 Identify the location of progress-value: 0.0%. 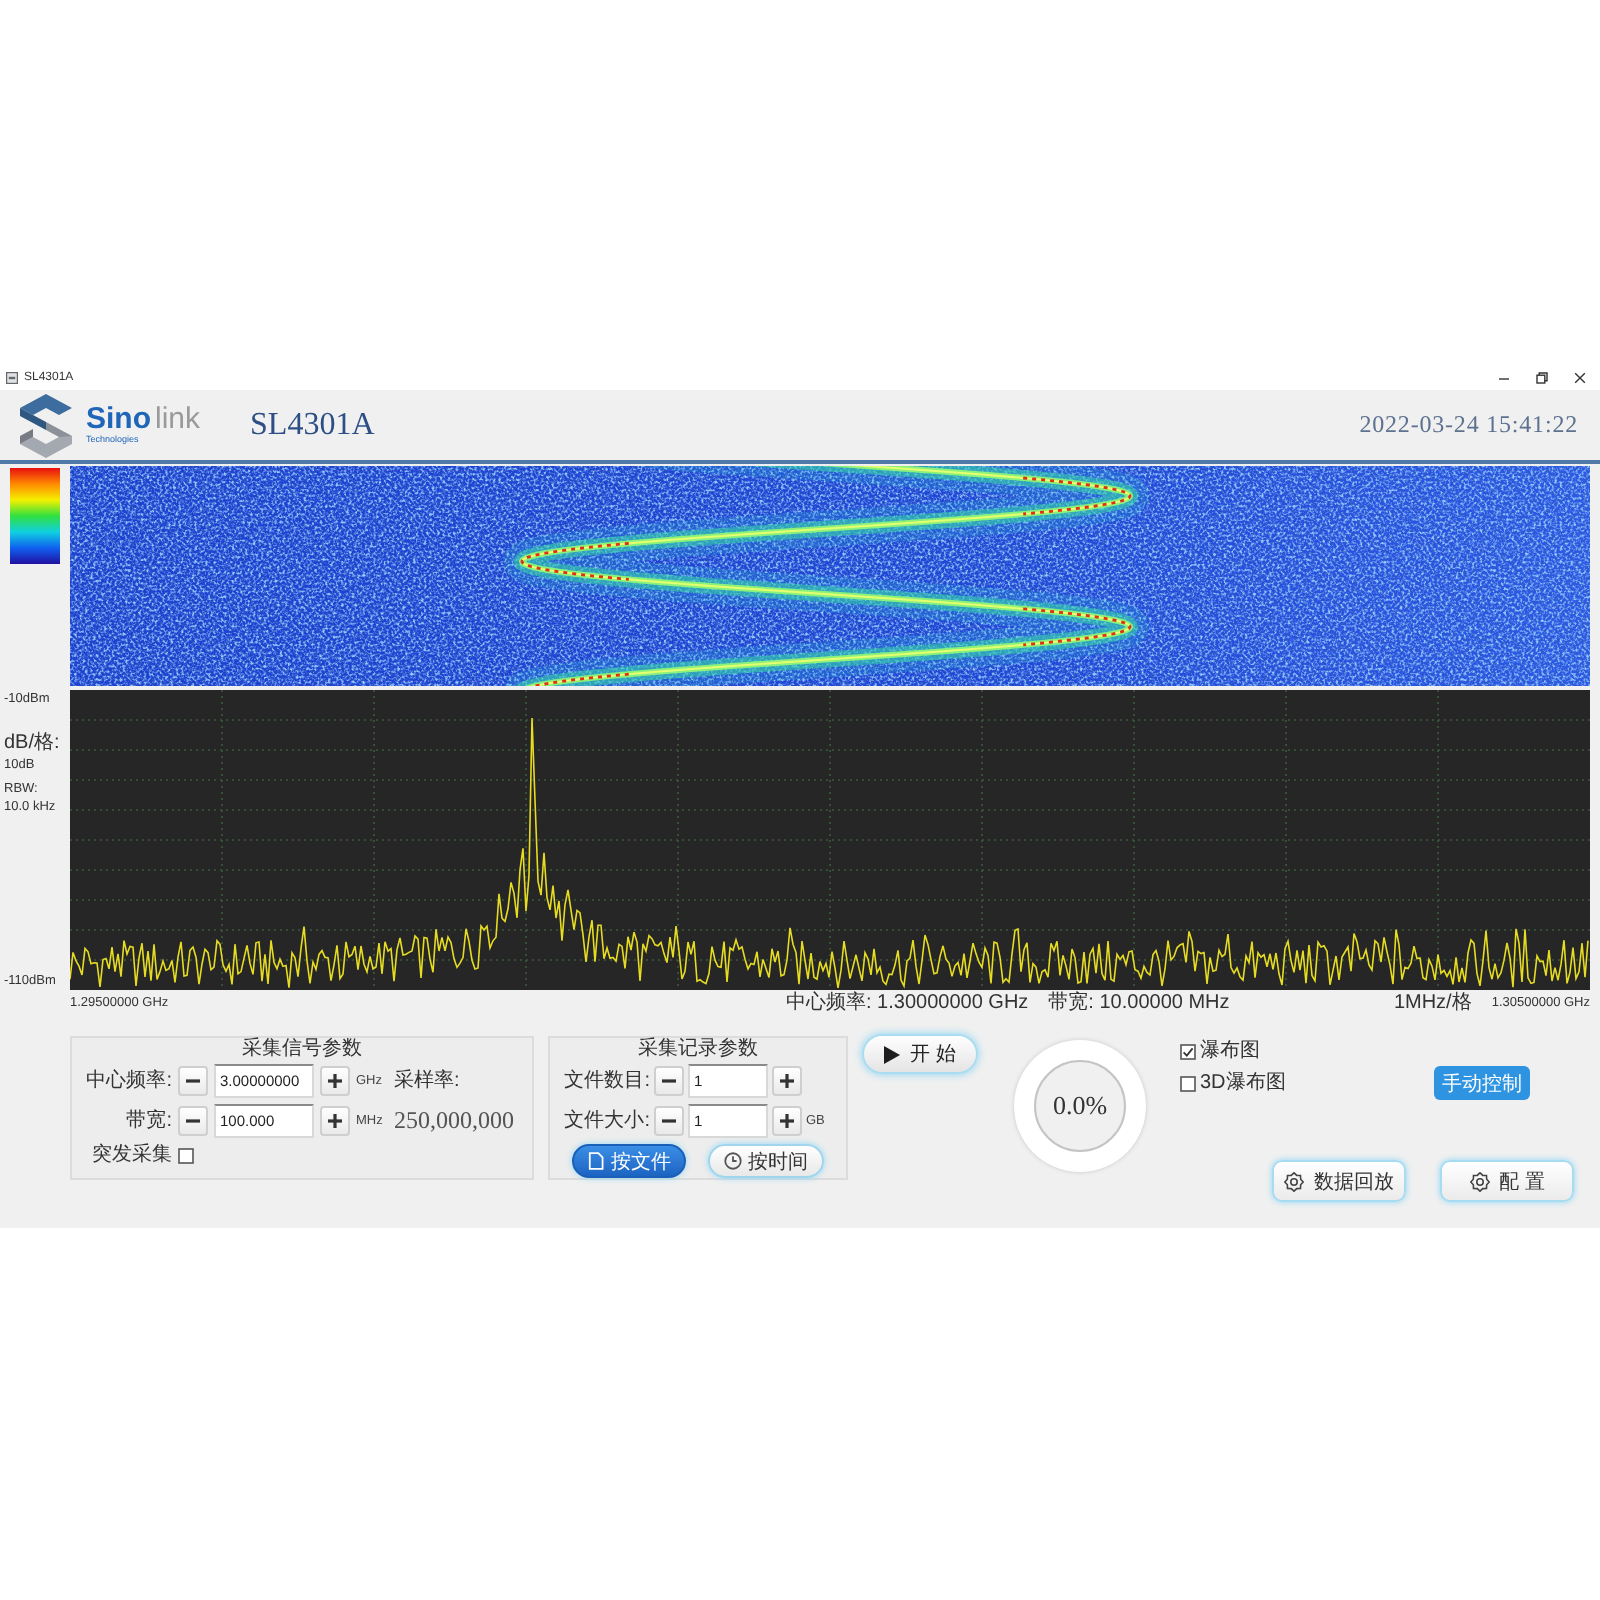
(1080, 1106).